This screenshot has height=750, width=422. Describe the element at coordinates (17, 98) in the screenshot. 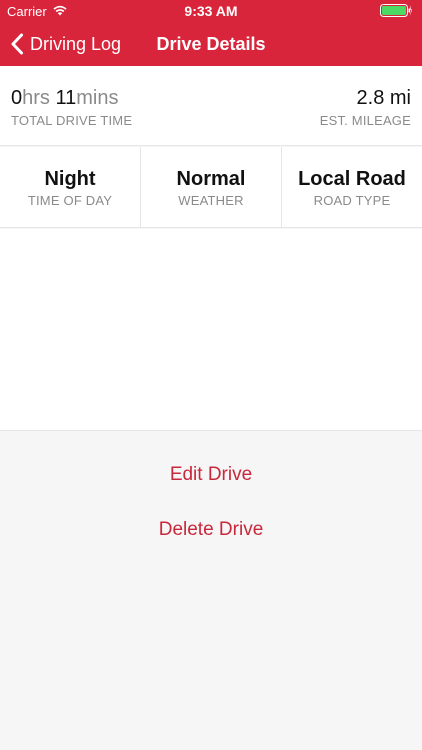

I see `hours-value: 0` at that location.